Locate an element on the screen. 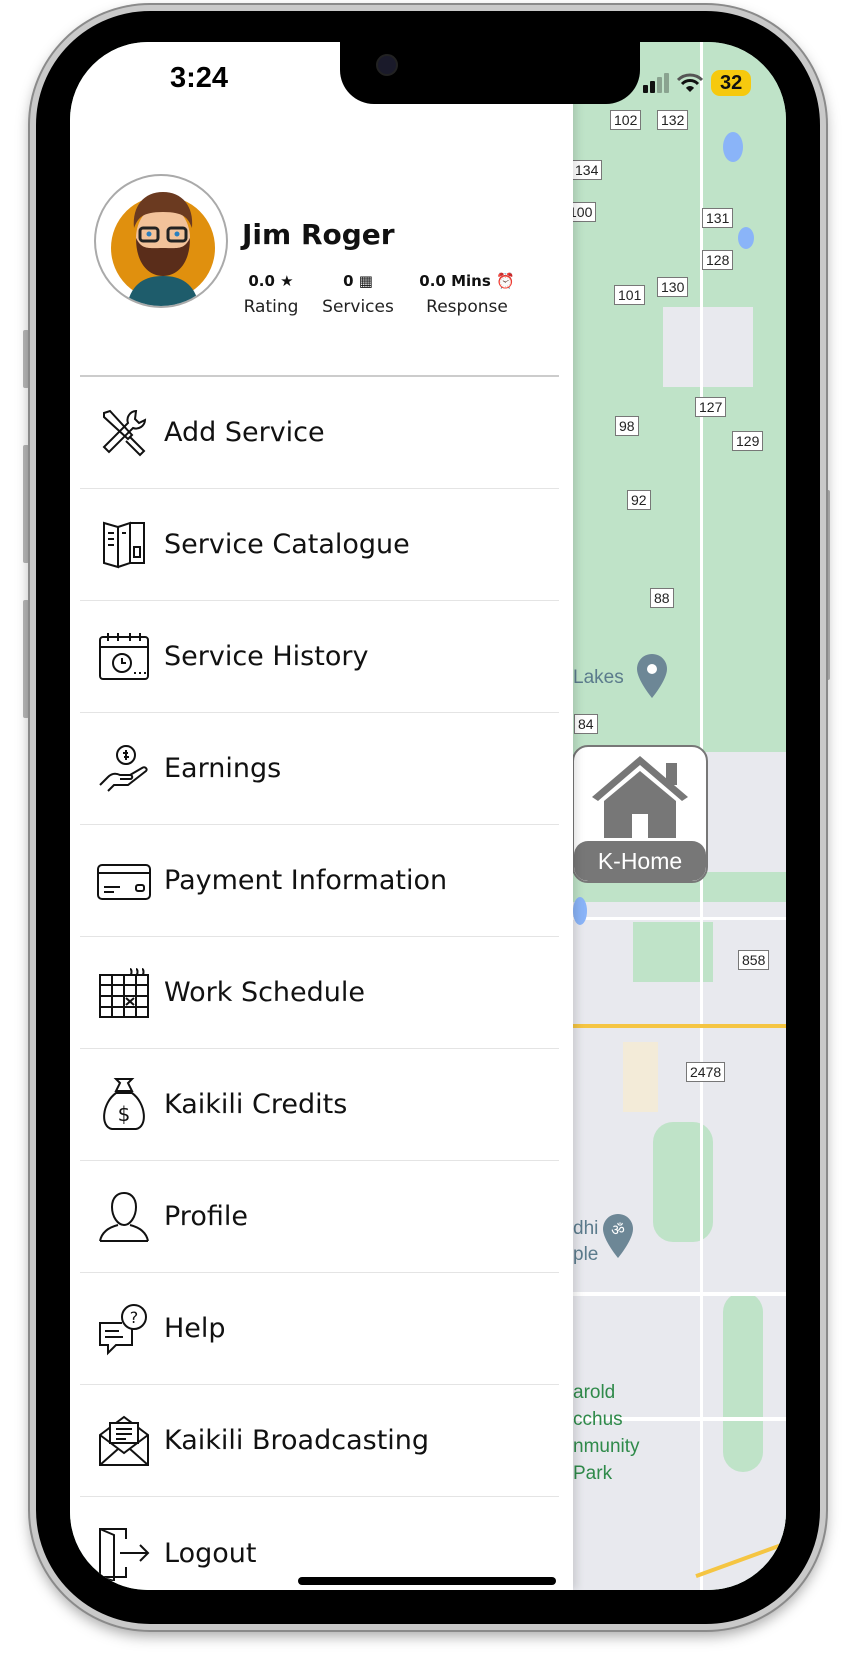 The height and width of the screenshot is (1672, 852). menu-item-kaikili-credits: $ Kaikili Credits is located at coordinates (319, 1105).